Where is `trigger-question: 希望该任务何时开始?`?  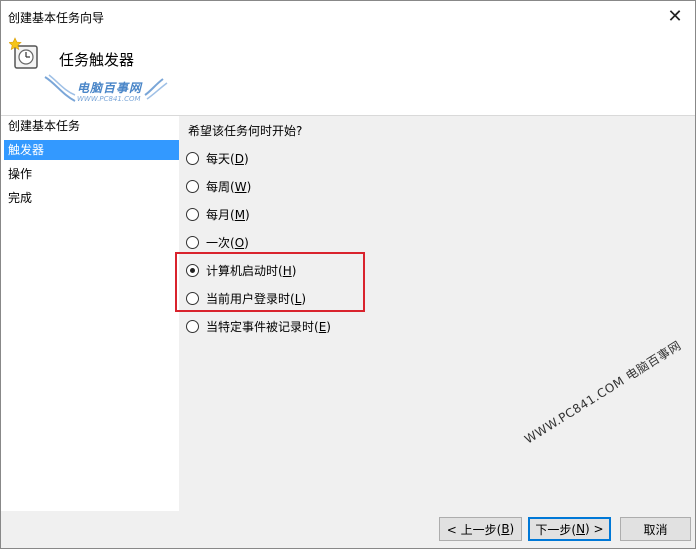
trigger-question: 希望该任务何时开始? is located at coordinates (245, 131).